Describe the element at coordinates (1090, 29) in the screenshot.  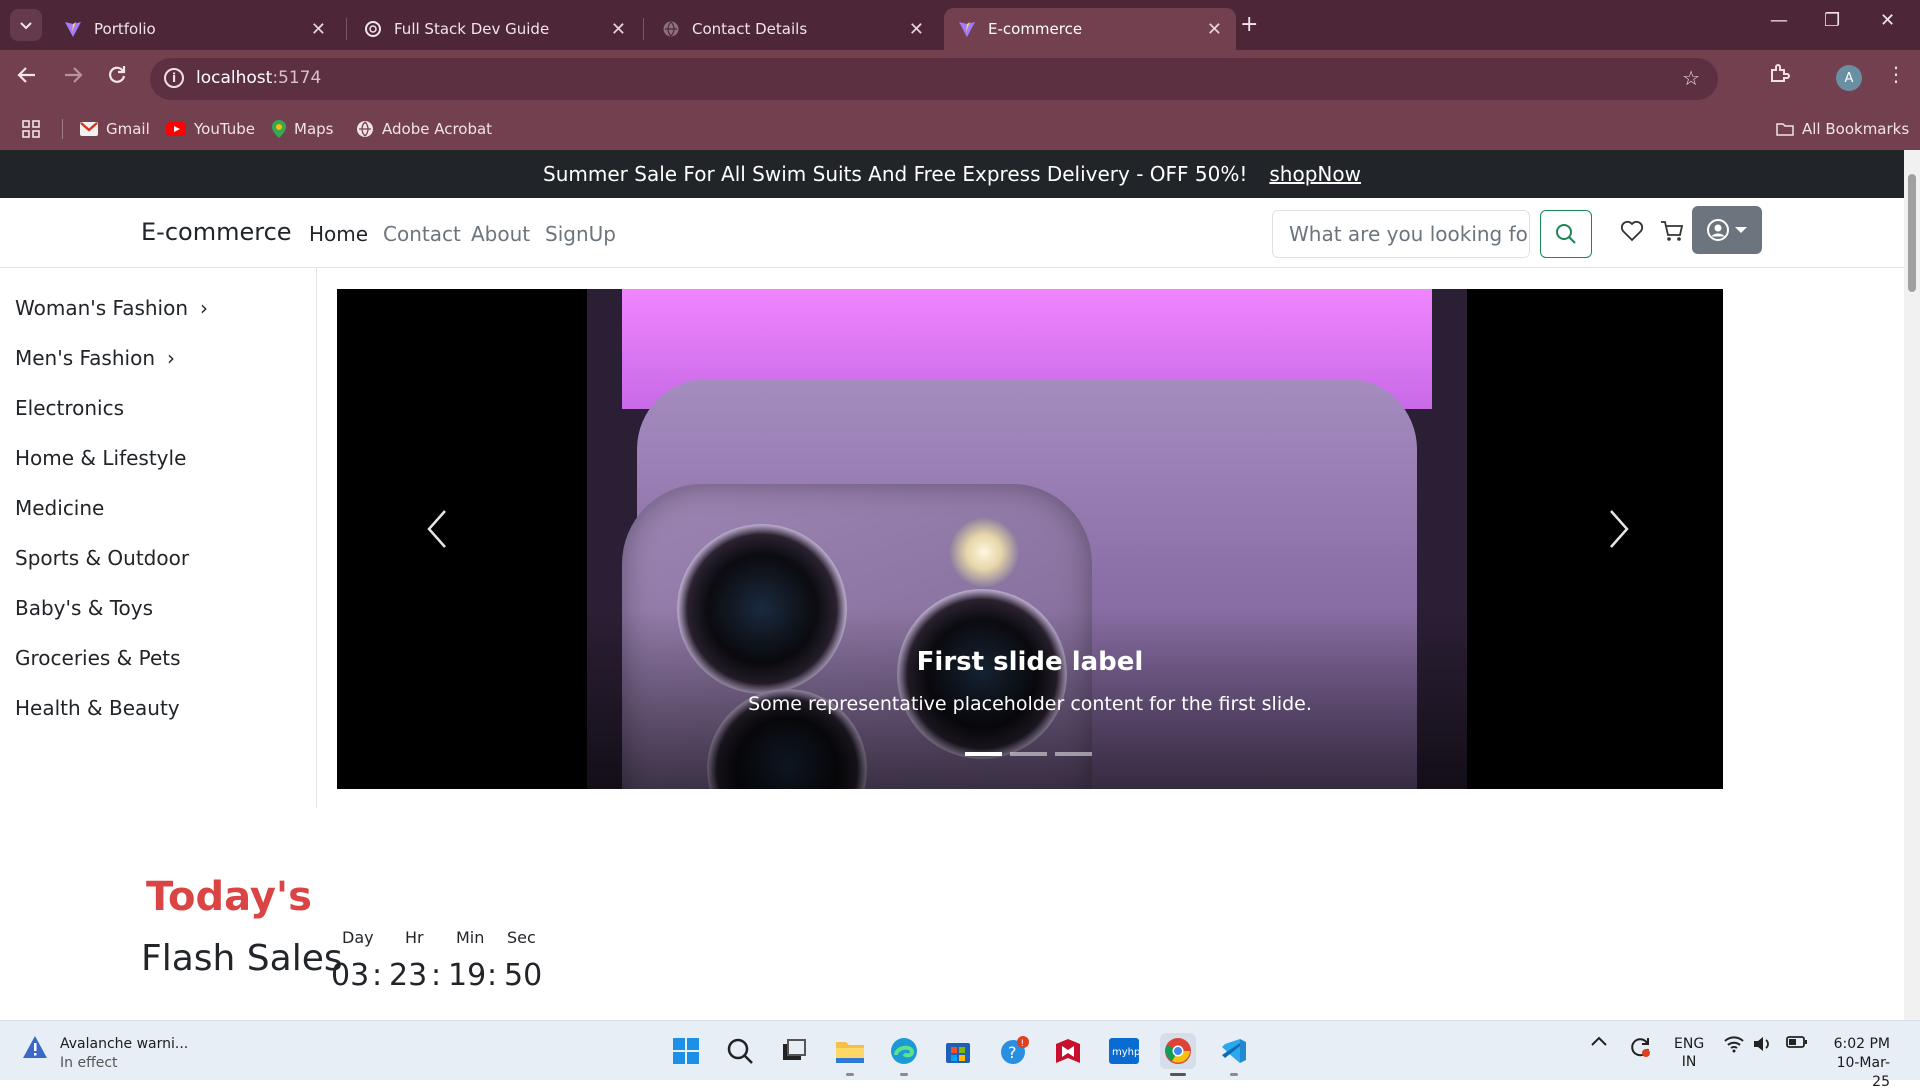
I see `tab-e-commerce: E-commerce ✕` at that location.